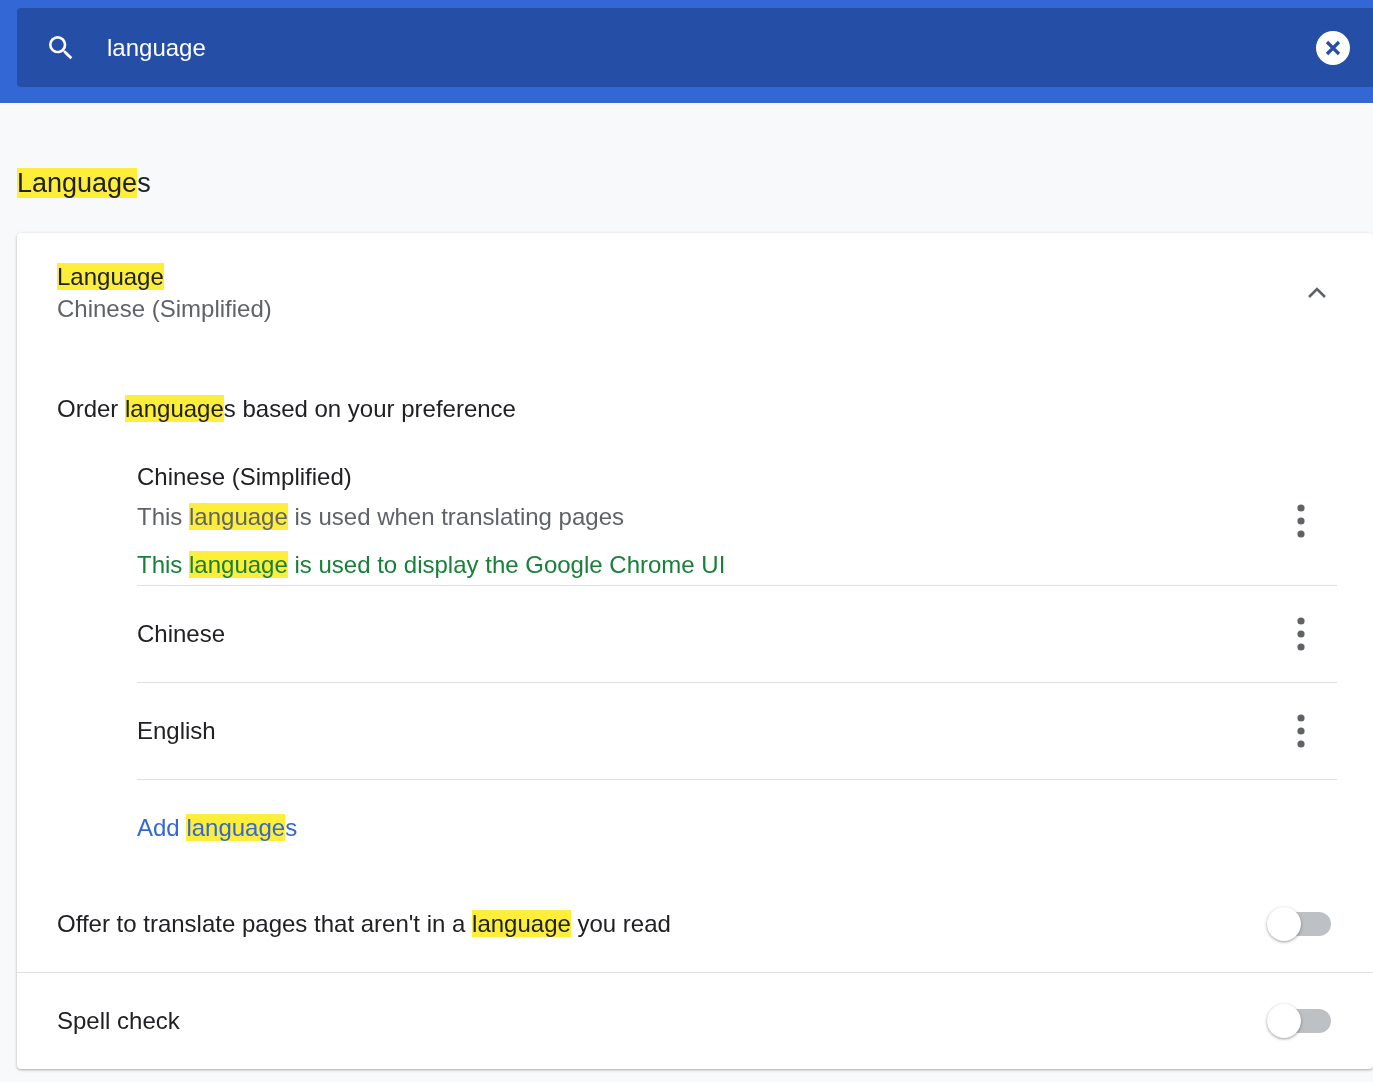  Describe the element at coordinates (244, 477) in the screenshot. I see `language-name: Chinese (Simplified)` at that location.